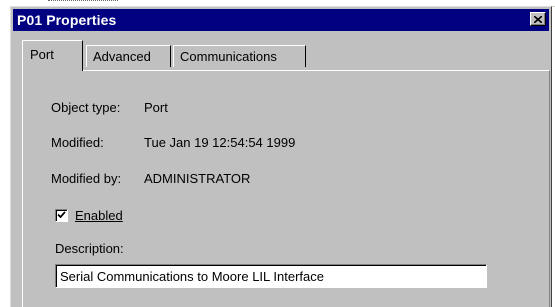 Image resolution: width=555 pixels, height=307 pixels. What do you see at coordinates (122, 56) in the screenshot?
I see `tab-advanced-label: Advanced` at bounding box center [122, 56].